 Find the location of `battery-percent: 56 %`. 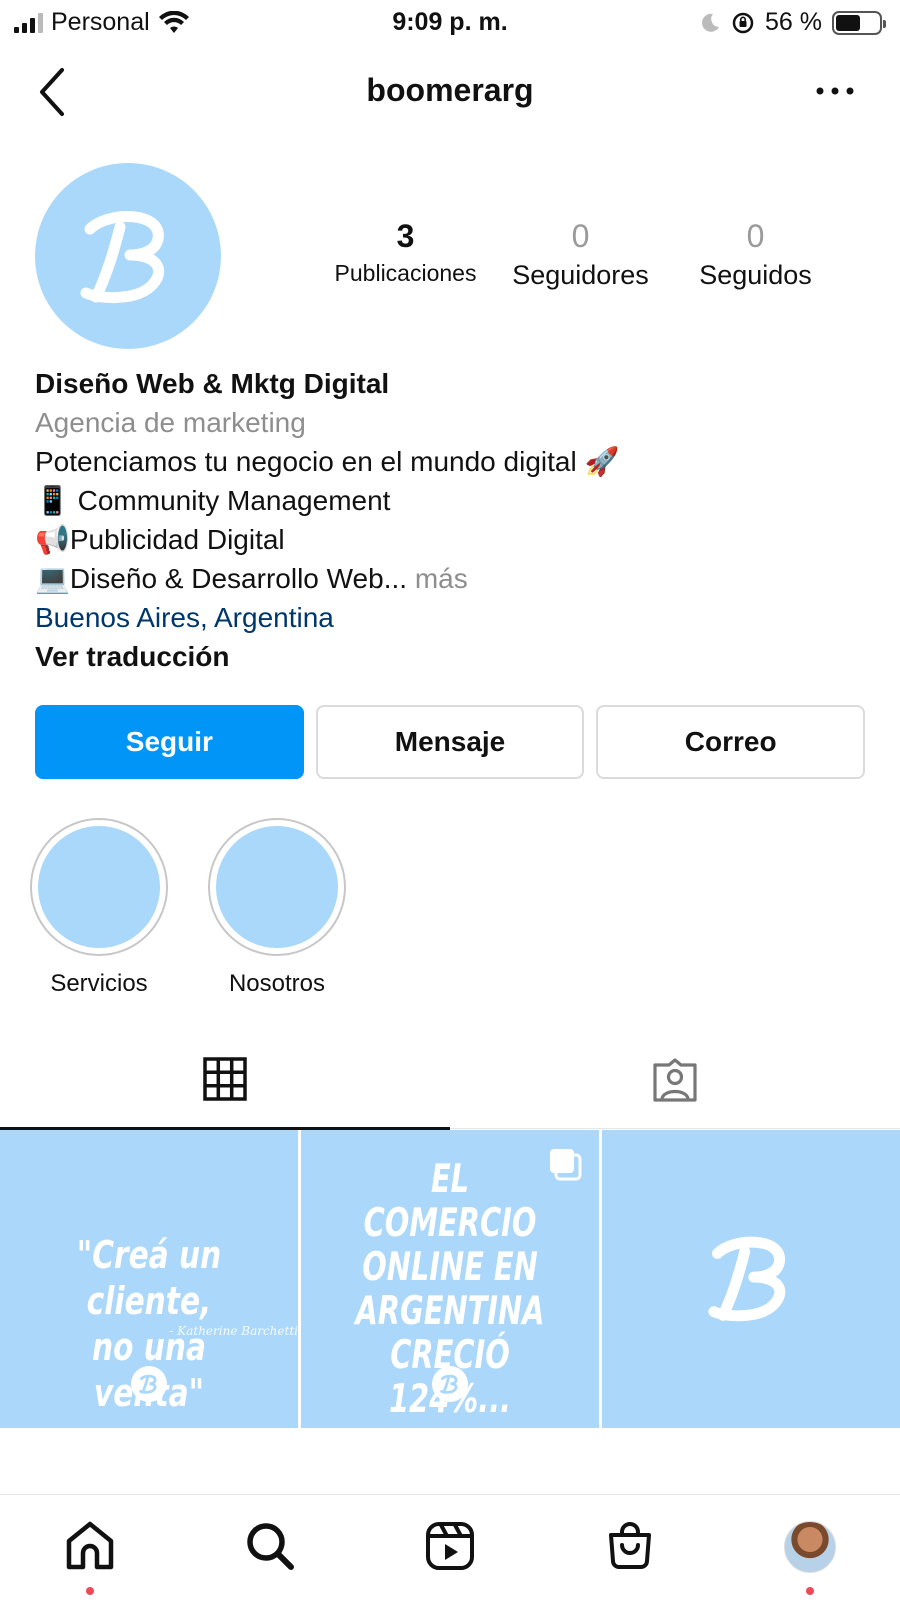

battery-percent: 56 % is located at coordinates (793, 22).